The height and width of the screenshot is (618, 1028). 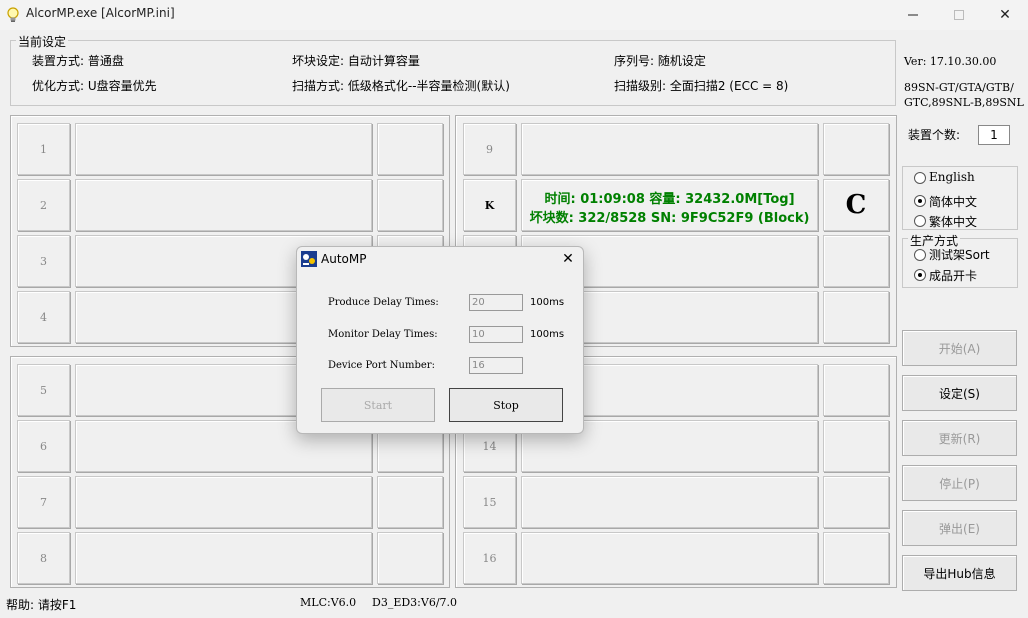 What do you see at coordinates (959, 393) in the screenshot?
I see `settings-button: 设定(S)` at bounding box center [959, 393].